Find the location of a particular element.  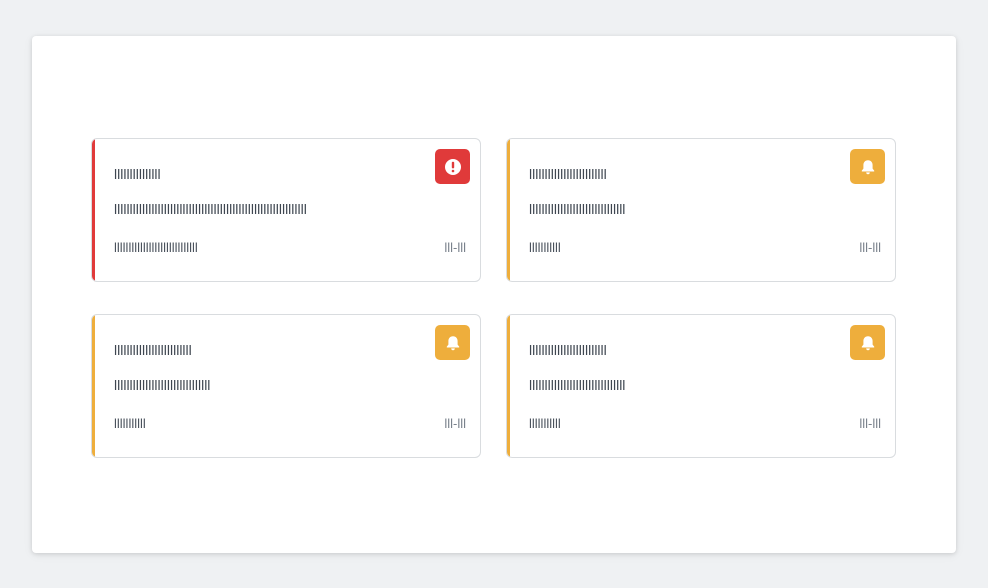

alert-title: lllllllllllllll is located at coordinates (137, 174).